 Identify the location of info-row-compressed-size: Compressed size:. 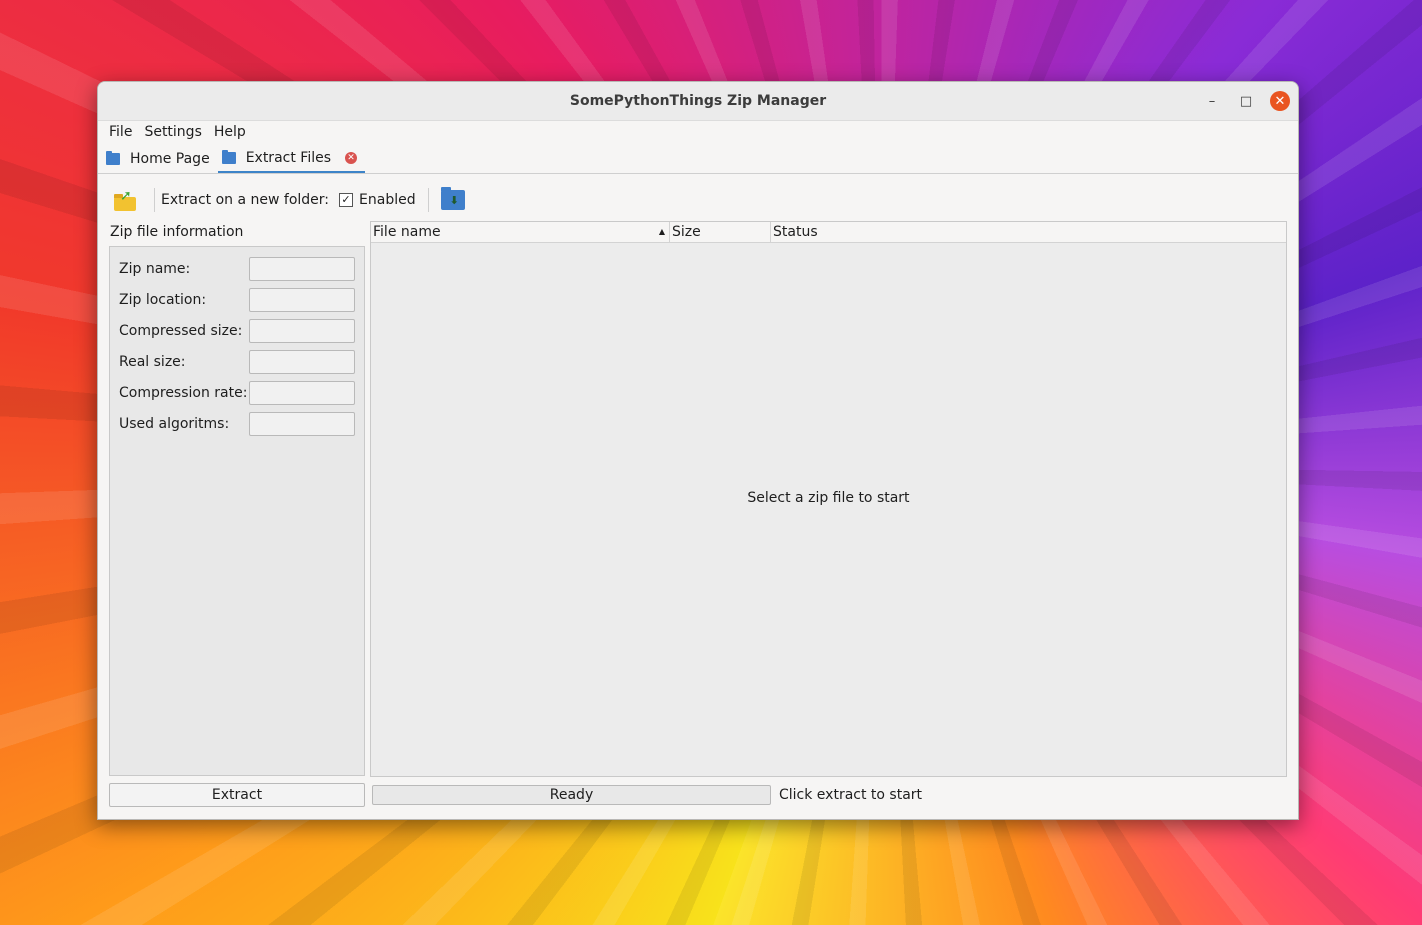
(237, 331).